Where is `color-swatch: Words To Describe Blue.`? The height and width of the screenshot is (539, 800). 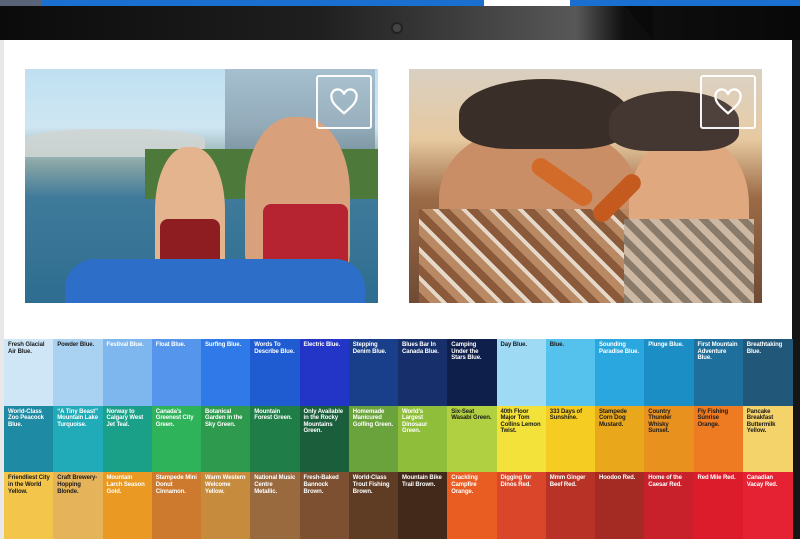
color-swatch: Words To Describe Blue. is located at coordinates (275, 372).